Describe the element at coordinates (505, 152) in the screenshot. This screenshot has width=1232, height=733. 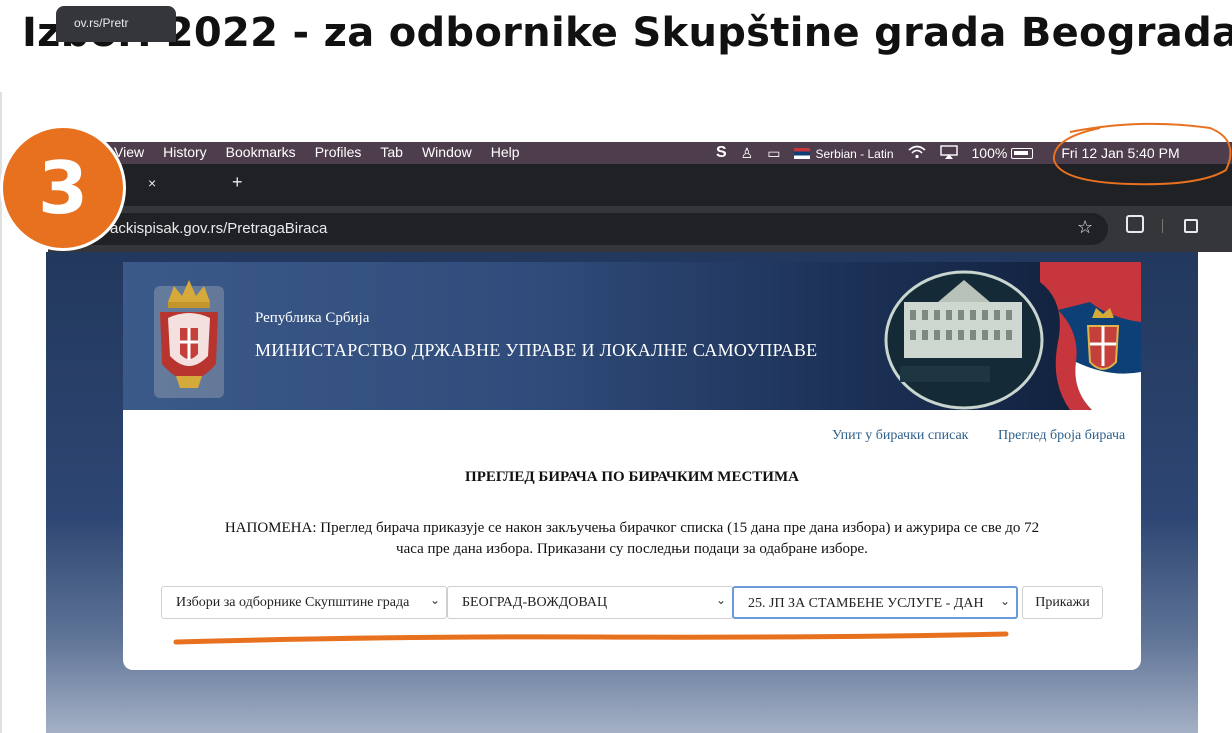
I see `menu-help: Help` at that location.